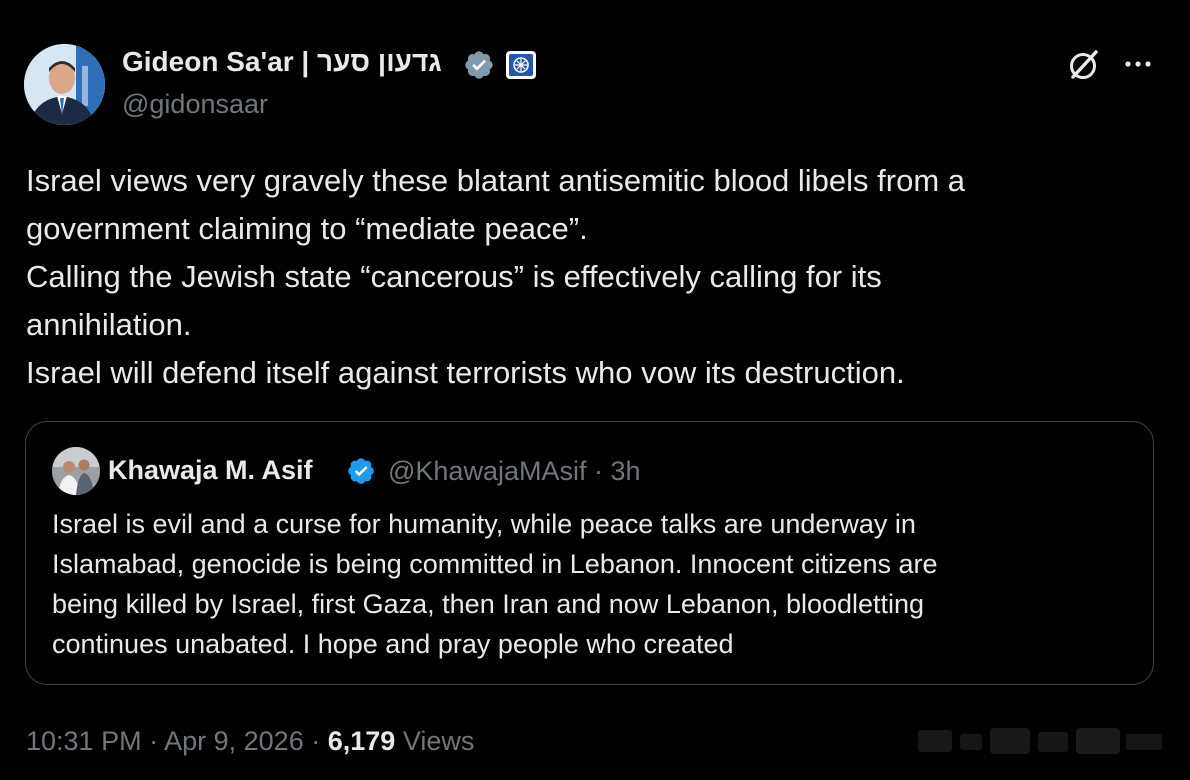 The image size is (1190, 780). I want to click on quoted-author-name: Khawaja M. Asif, so click(210, 470).